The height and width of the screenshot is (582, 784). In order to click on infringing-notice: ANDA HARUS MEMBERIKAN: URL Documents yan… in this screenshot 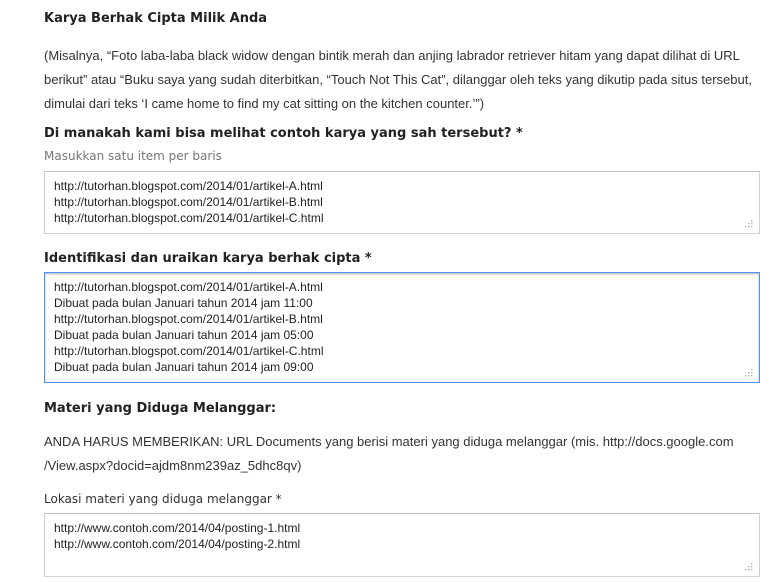, I will do `click(389, 454)`.